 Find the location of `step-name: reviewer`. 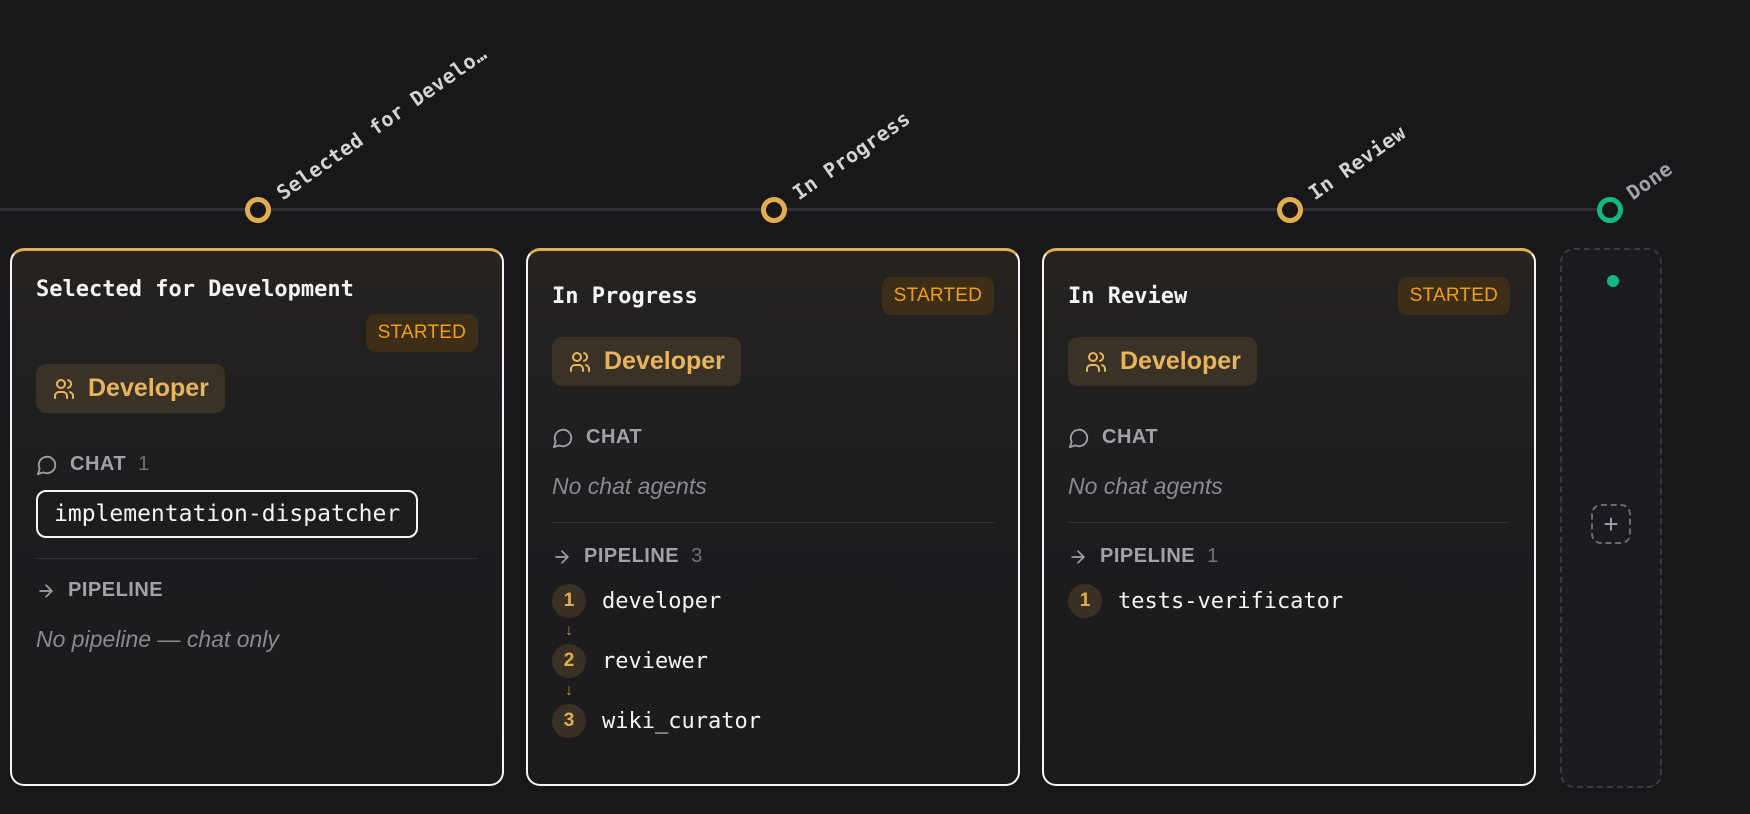

step-name: reviewer is located at coordinates (655, 661).